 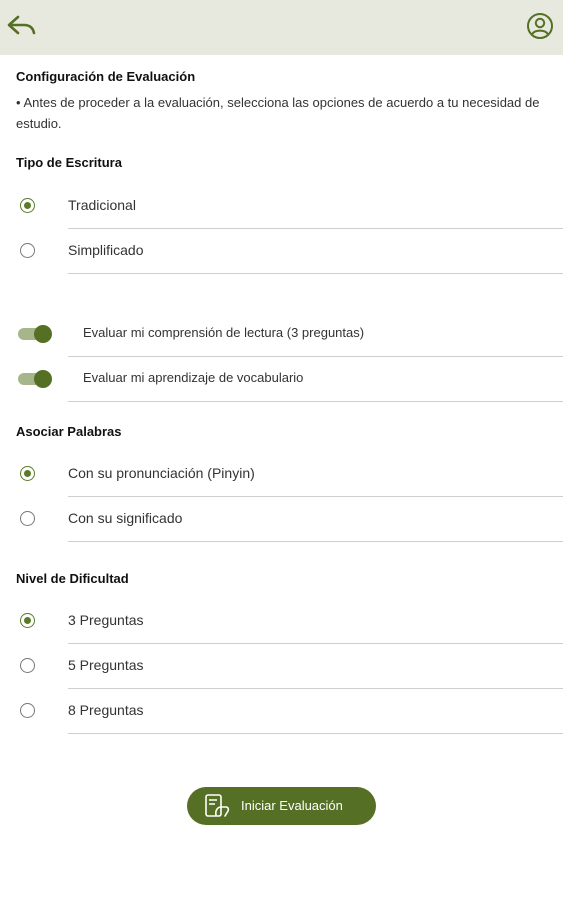 I want to click on profile-button, so click(x=540, y=26).